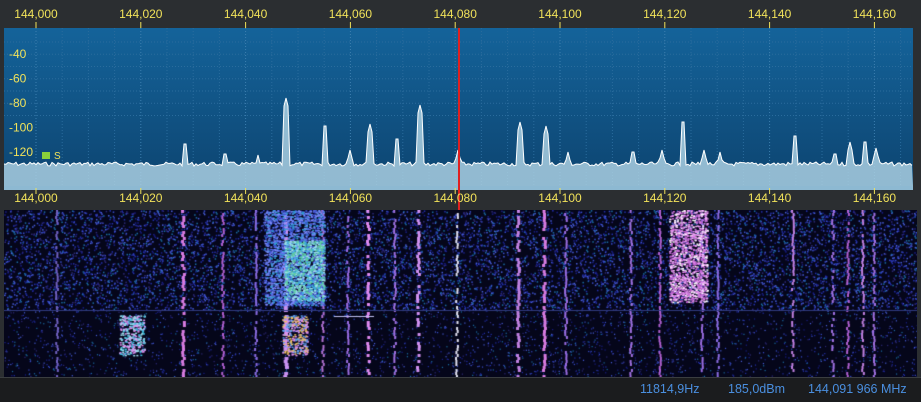 This screenshot has width=921, height=402. Describe the element at coordinates (21, 152) in the screenshot. I see `db-label: -120` at that location.